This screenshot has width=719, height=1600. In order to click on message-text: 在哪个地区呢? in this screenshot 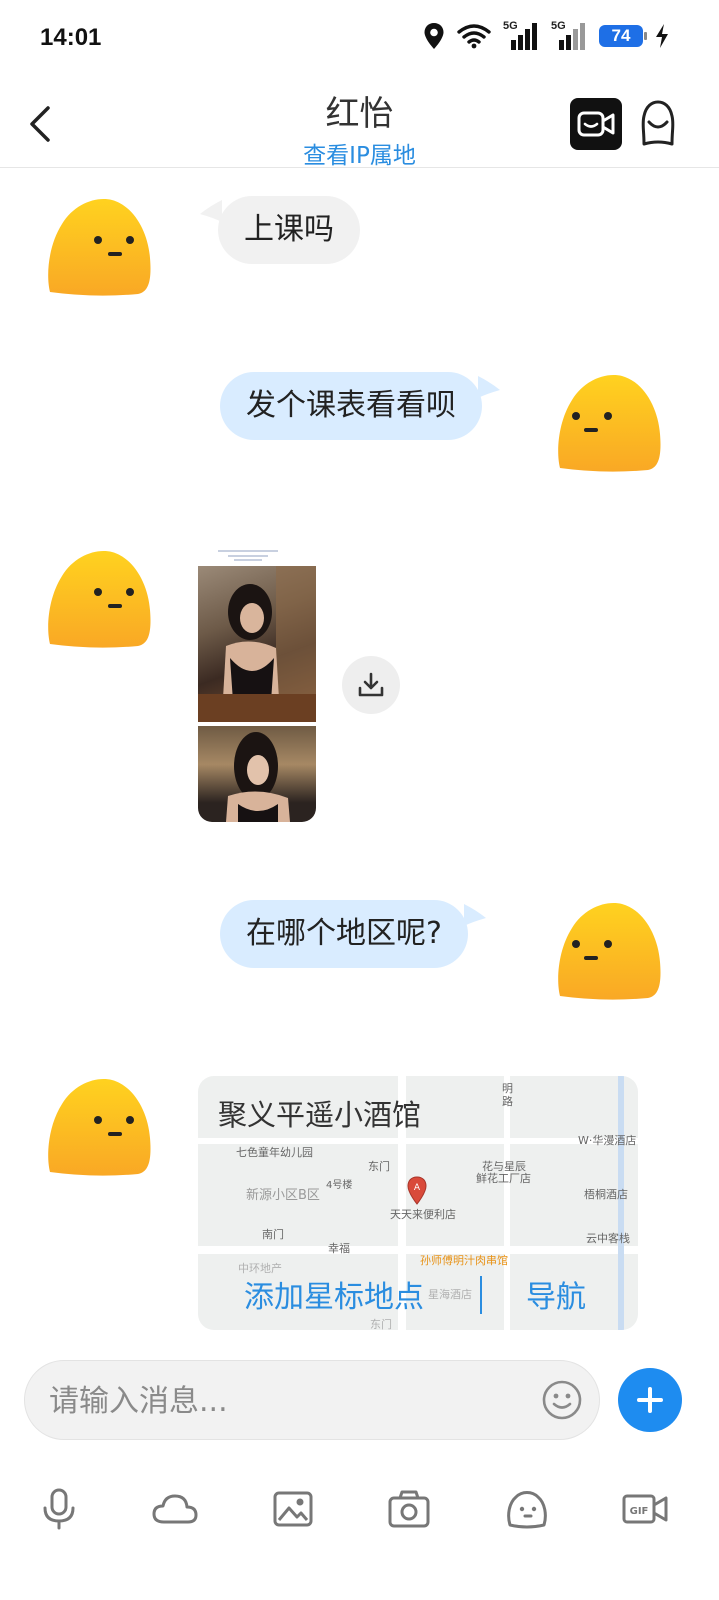, I will do `click(344, 933)`.